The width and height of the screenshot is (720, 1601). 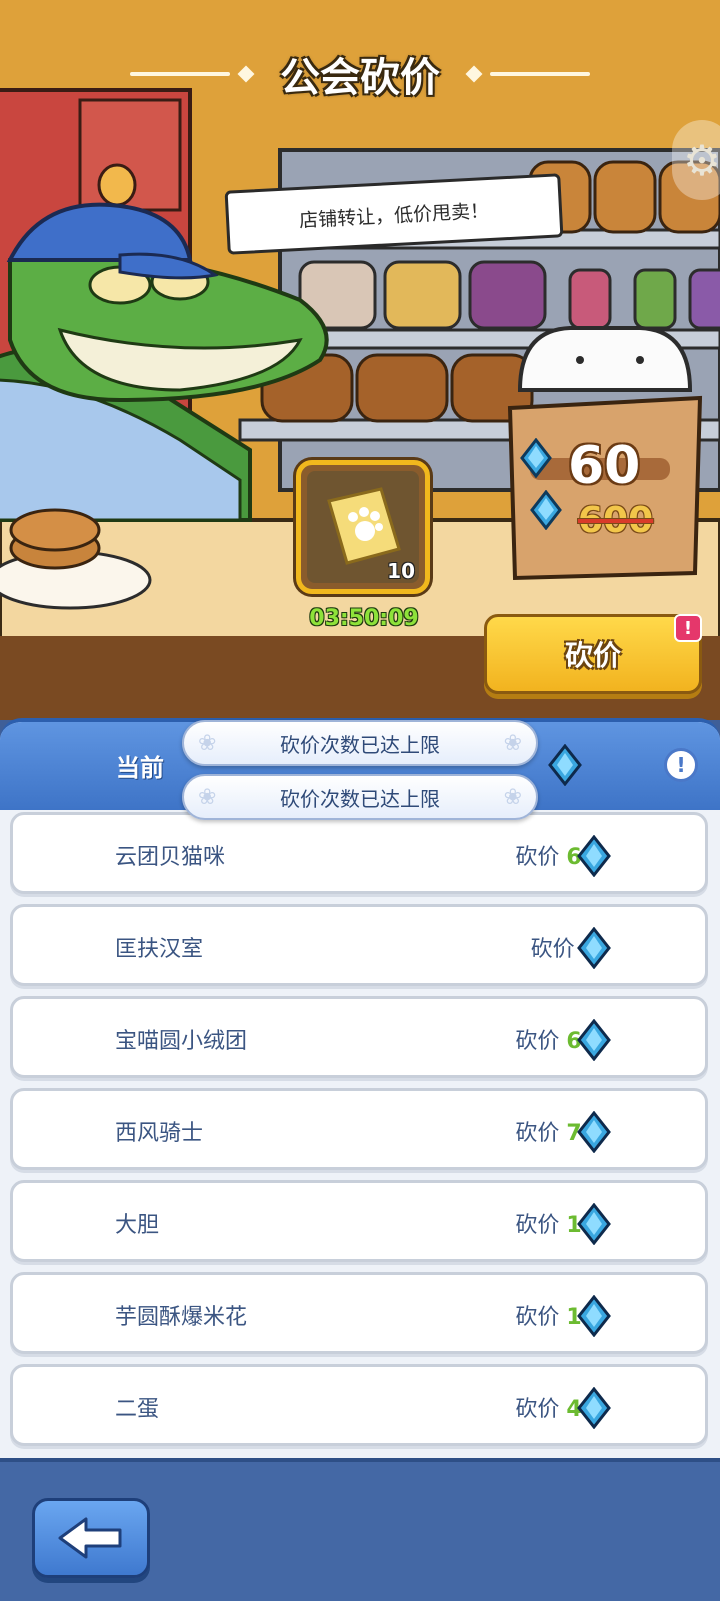 What do you see at coordinates (401, 571) in the screenshot?
I see `item-count: 10` at bounding box center [401, 571].